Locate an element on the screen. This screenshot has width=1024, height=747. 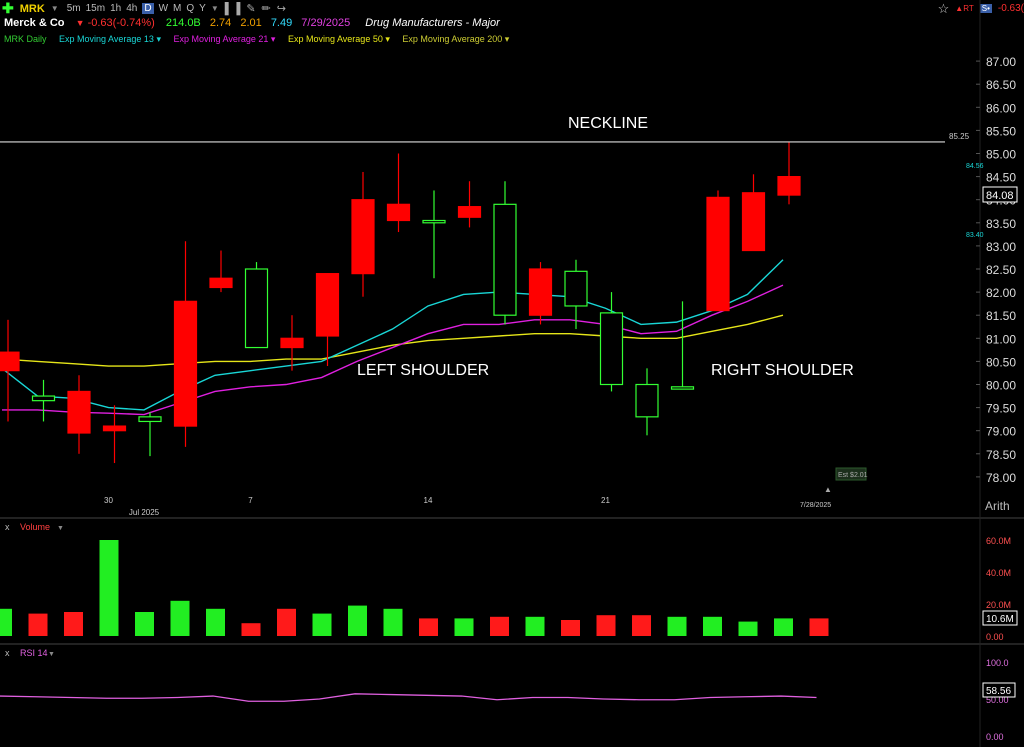
neckline-value: 85.25 is located at coordinates (959, 136).